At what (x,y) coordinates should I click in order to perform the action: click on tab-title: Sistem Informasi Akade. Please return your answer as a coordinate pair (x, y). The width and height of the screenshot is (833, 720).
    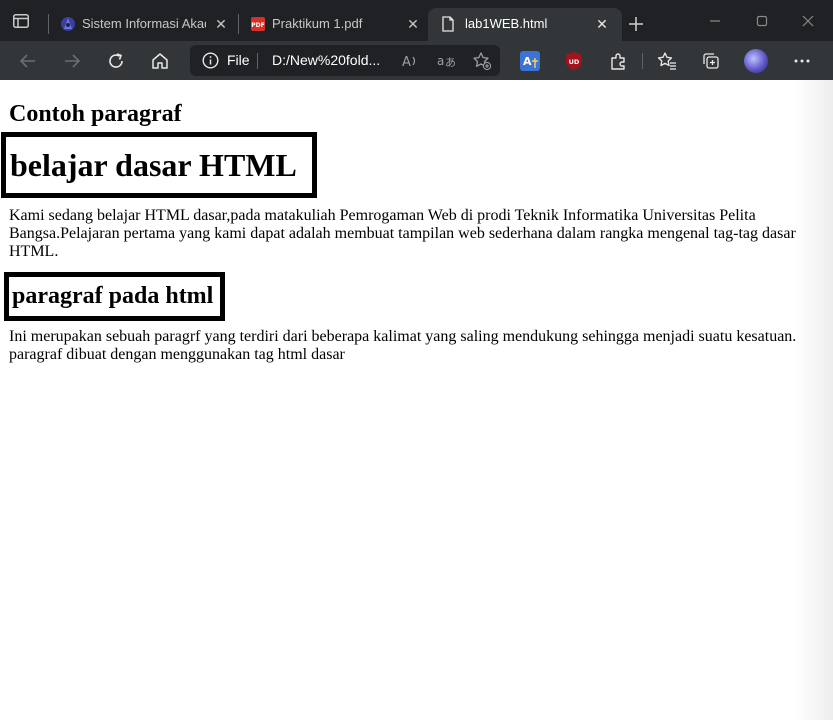
    Looking at the image, I should click on (144, 23).